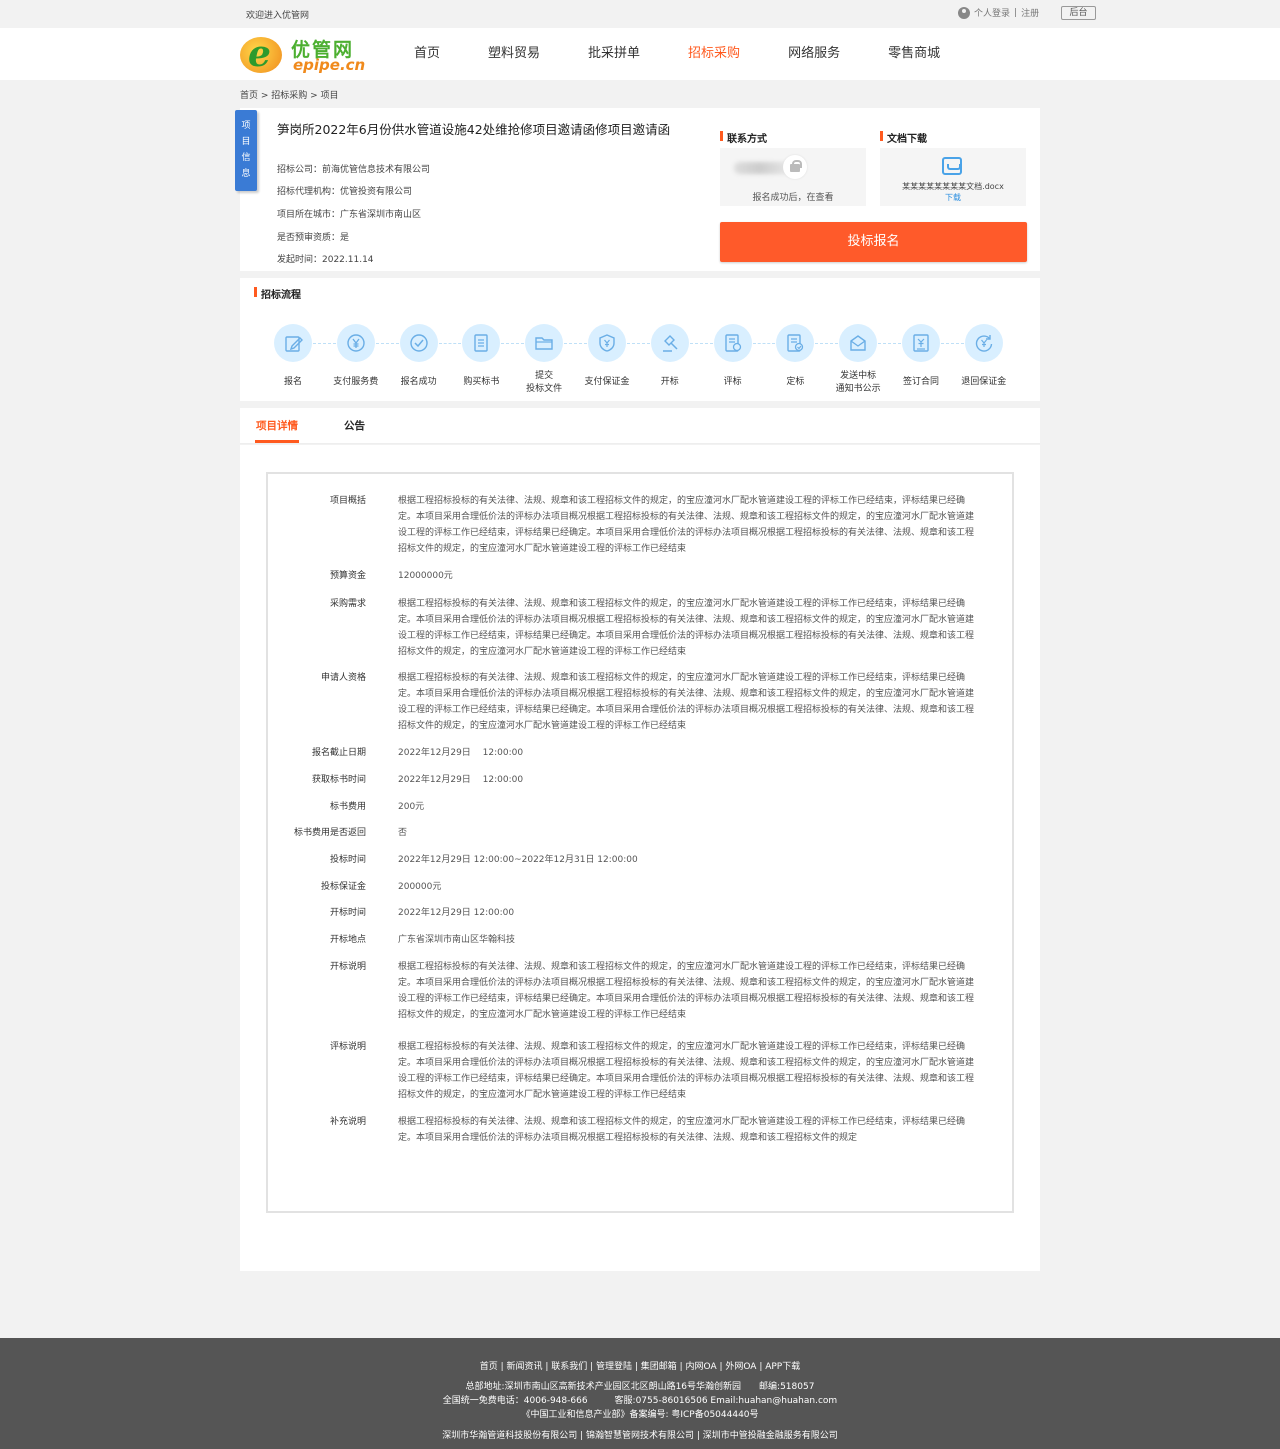 Image resolution: width=1280 pixels, height=1449 pixels. What do you see at coordinates (329, 833) in the screenshot?
I see `detail-key: 标书费用是否返回` at bounding box center [329, 833].